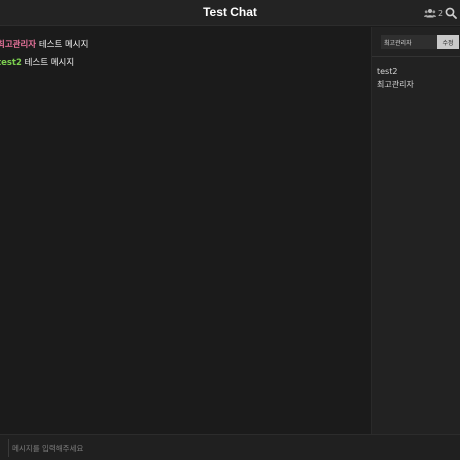 This screenshot has width=460, height=460. Describe the element at coordinates (18, 45) in the screenshot. I see `message-author: 최고관리자` at that location.